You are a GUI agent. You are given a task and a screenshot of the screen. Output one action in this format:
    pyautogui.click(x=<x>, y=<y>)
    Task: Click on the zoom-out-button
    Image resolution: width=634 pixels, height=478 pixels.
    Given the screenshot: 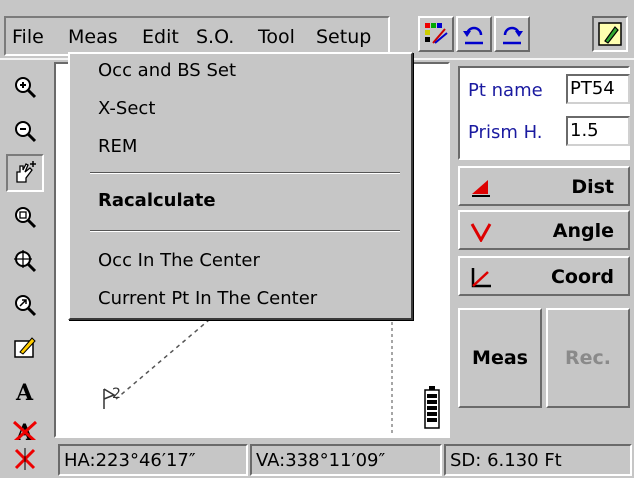 What is the action you would take?
    pyautogui.click(x=25, y=131)
    